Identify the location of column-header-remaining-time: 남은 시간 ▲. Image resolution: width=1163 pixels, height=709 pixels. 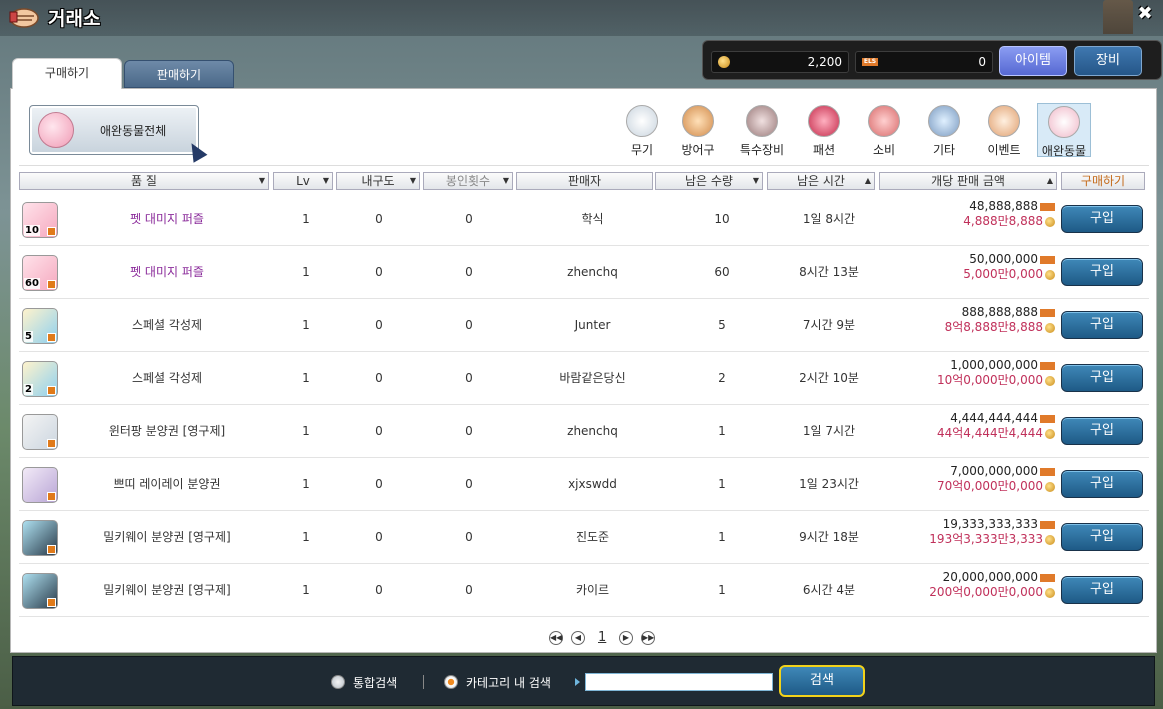
(821, 181).